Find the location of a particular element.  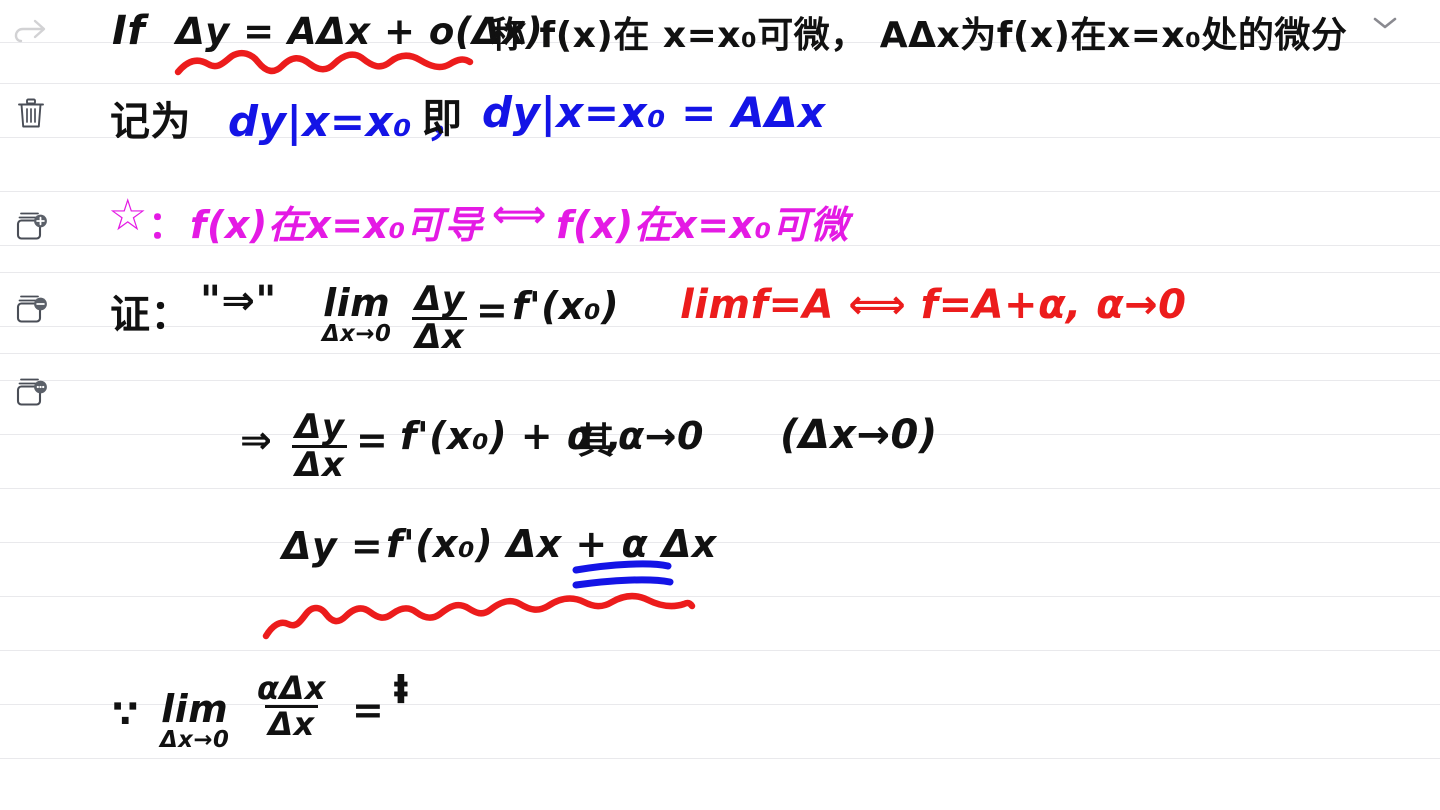

note-line7-because: ∵ is located at coordinates (125, 714).